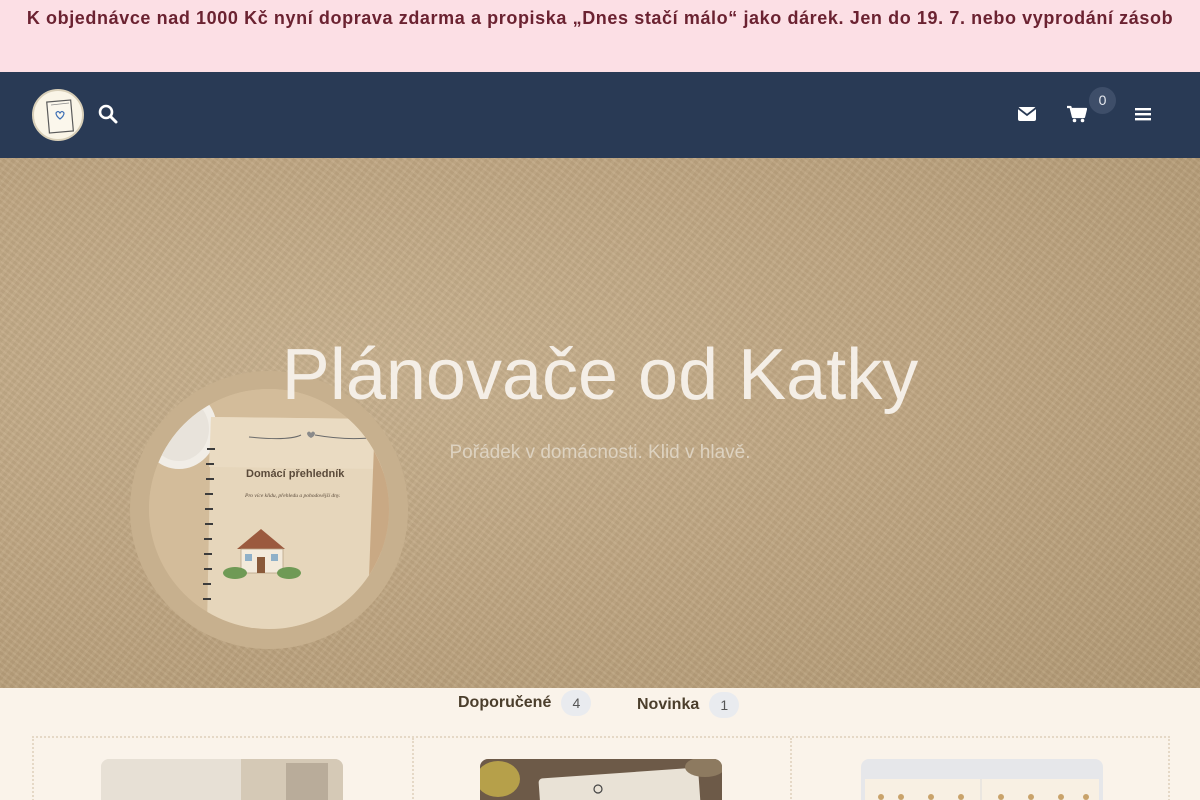 The image size is (1200, 800). What do you see at coordinates (600, 452) in the screenshot?
I see `hero-subtitle: Pořádek v domácnosti. Klid v hlavě.` at bounding box center [600, 452].